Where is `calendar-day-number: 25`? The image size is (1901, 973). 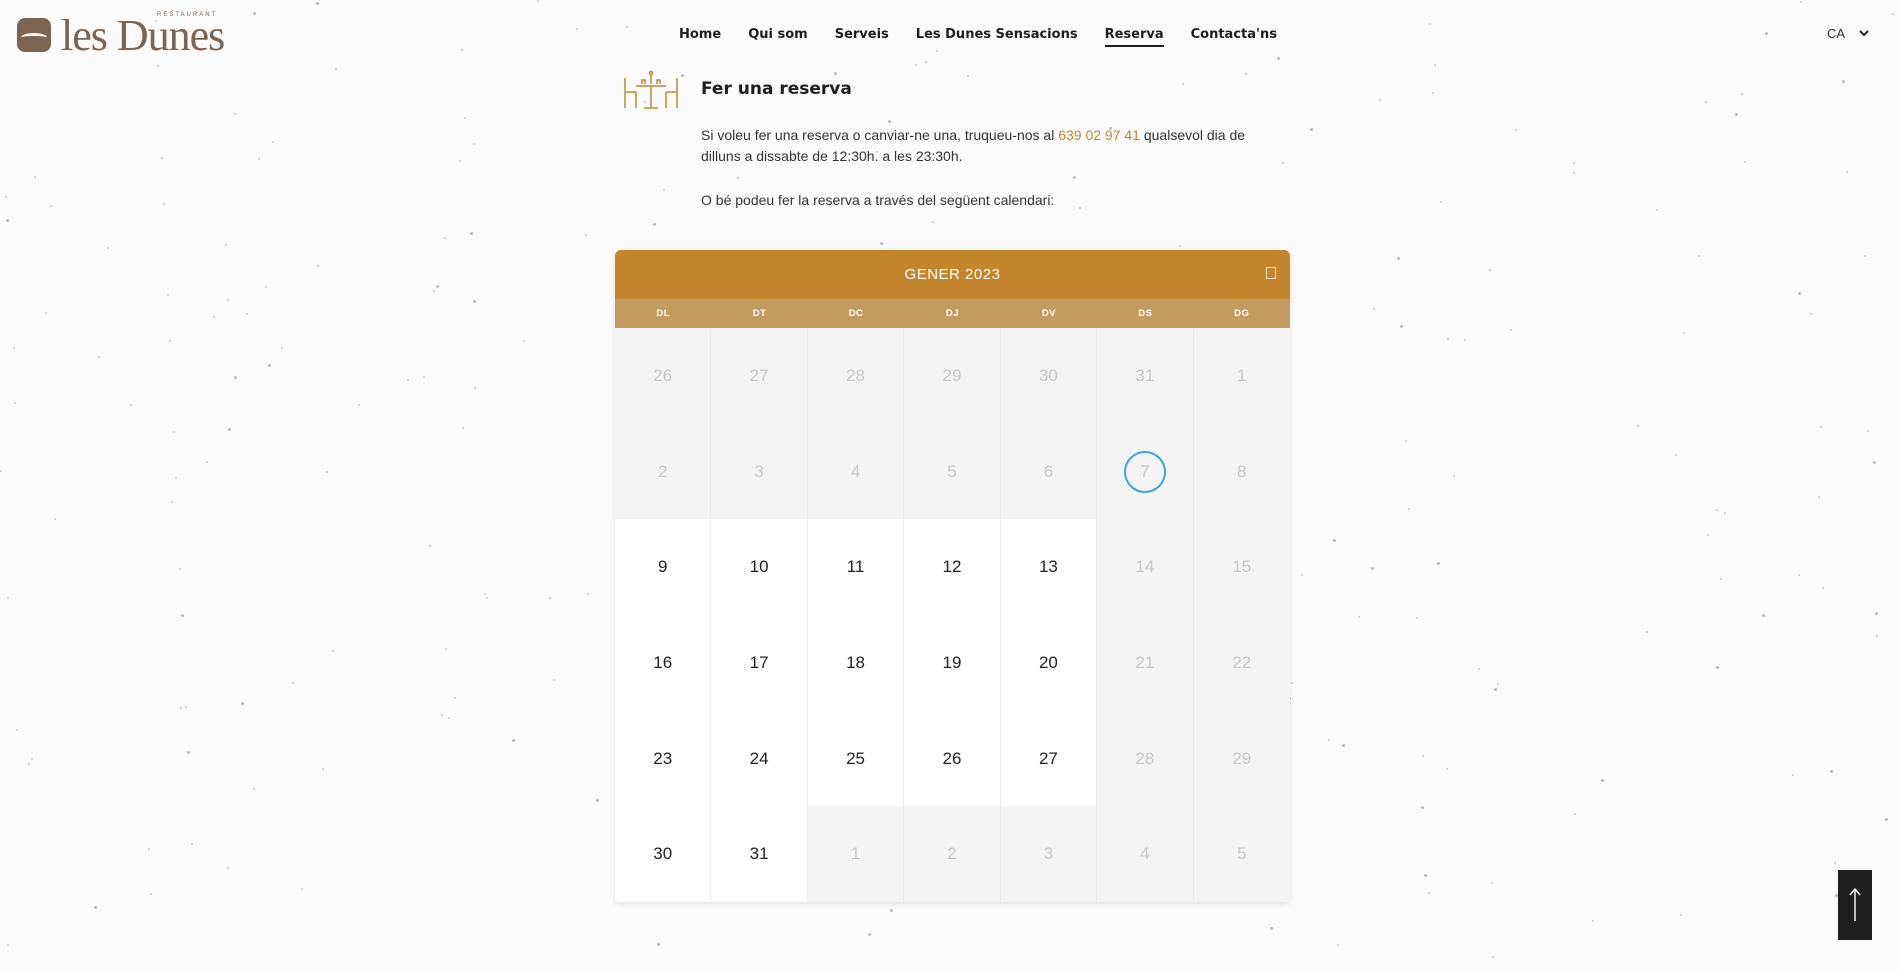 calendar-day-number: 25 is located at coordinates (856, 758).